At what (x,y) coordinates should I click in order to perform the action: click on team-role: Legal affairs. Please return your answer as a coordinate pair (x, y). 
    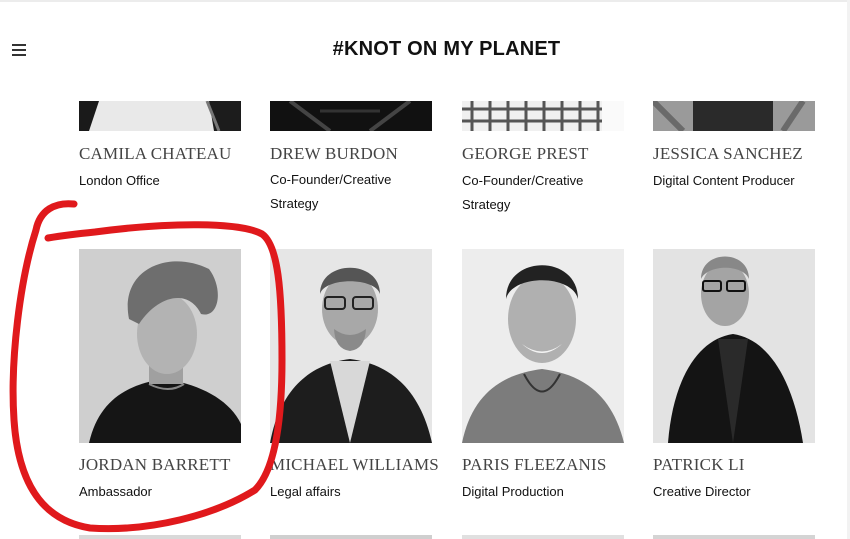
    Looking at the image, I should click on (305, 491).